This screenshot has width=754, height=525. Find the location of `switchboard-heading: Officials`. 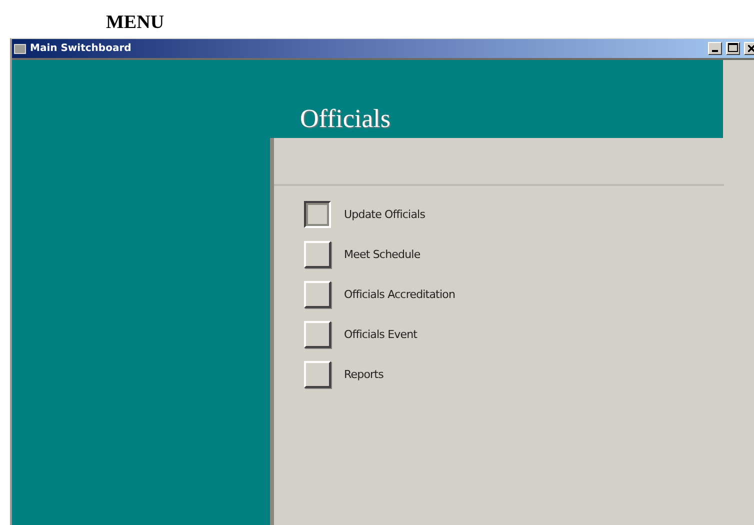

switchboard-heading: Officials is located at coordinates (345, 119).